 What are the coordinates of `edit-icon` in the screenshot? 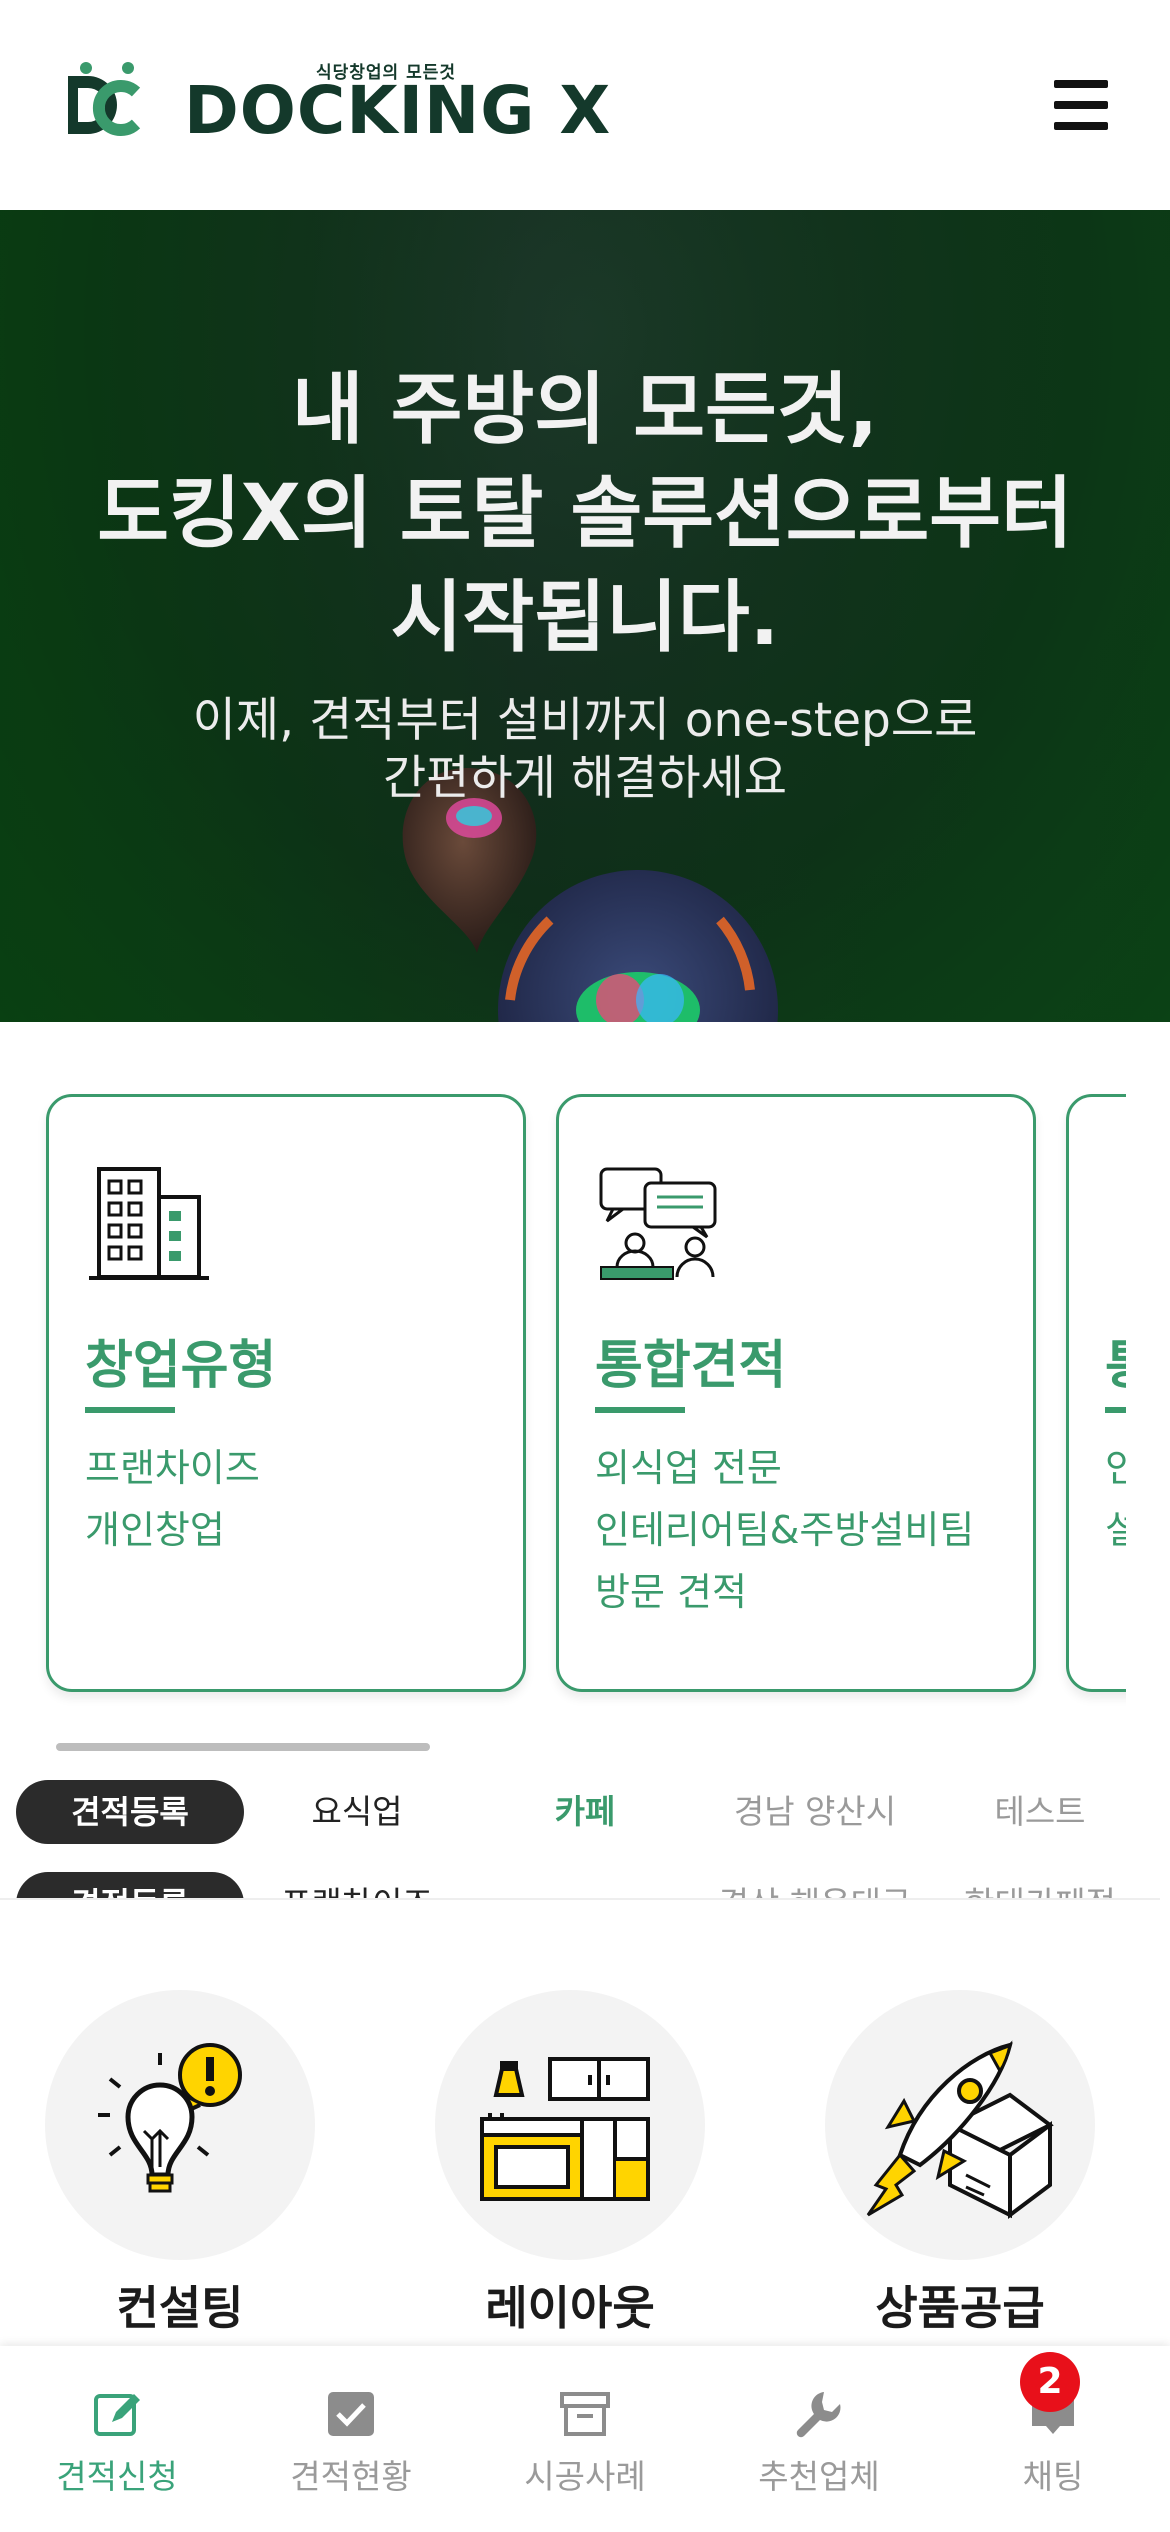 It's located at (117, 2415).